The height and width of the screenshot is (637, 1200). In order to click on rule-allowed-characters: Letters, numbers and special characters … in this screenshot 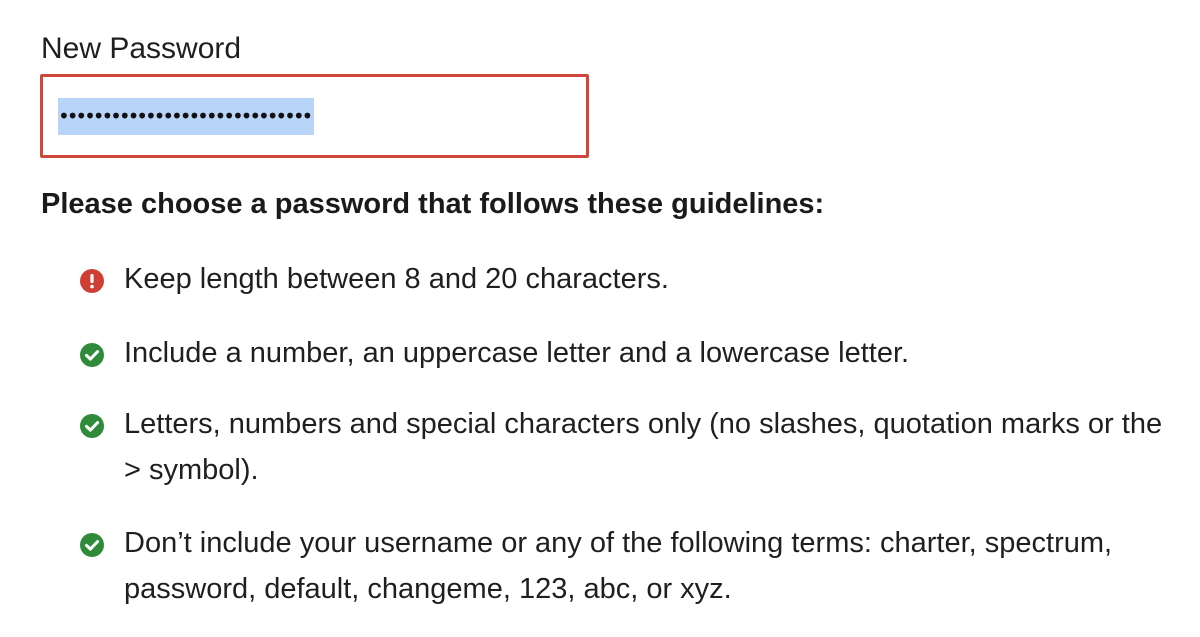, I will do `click(630, 450)`.